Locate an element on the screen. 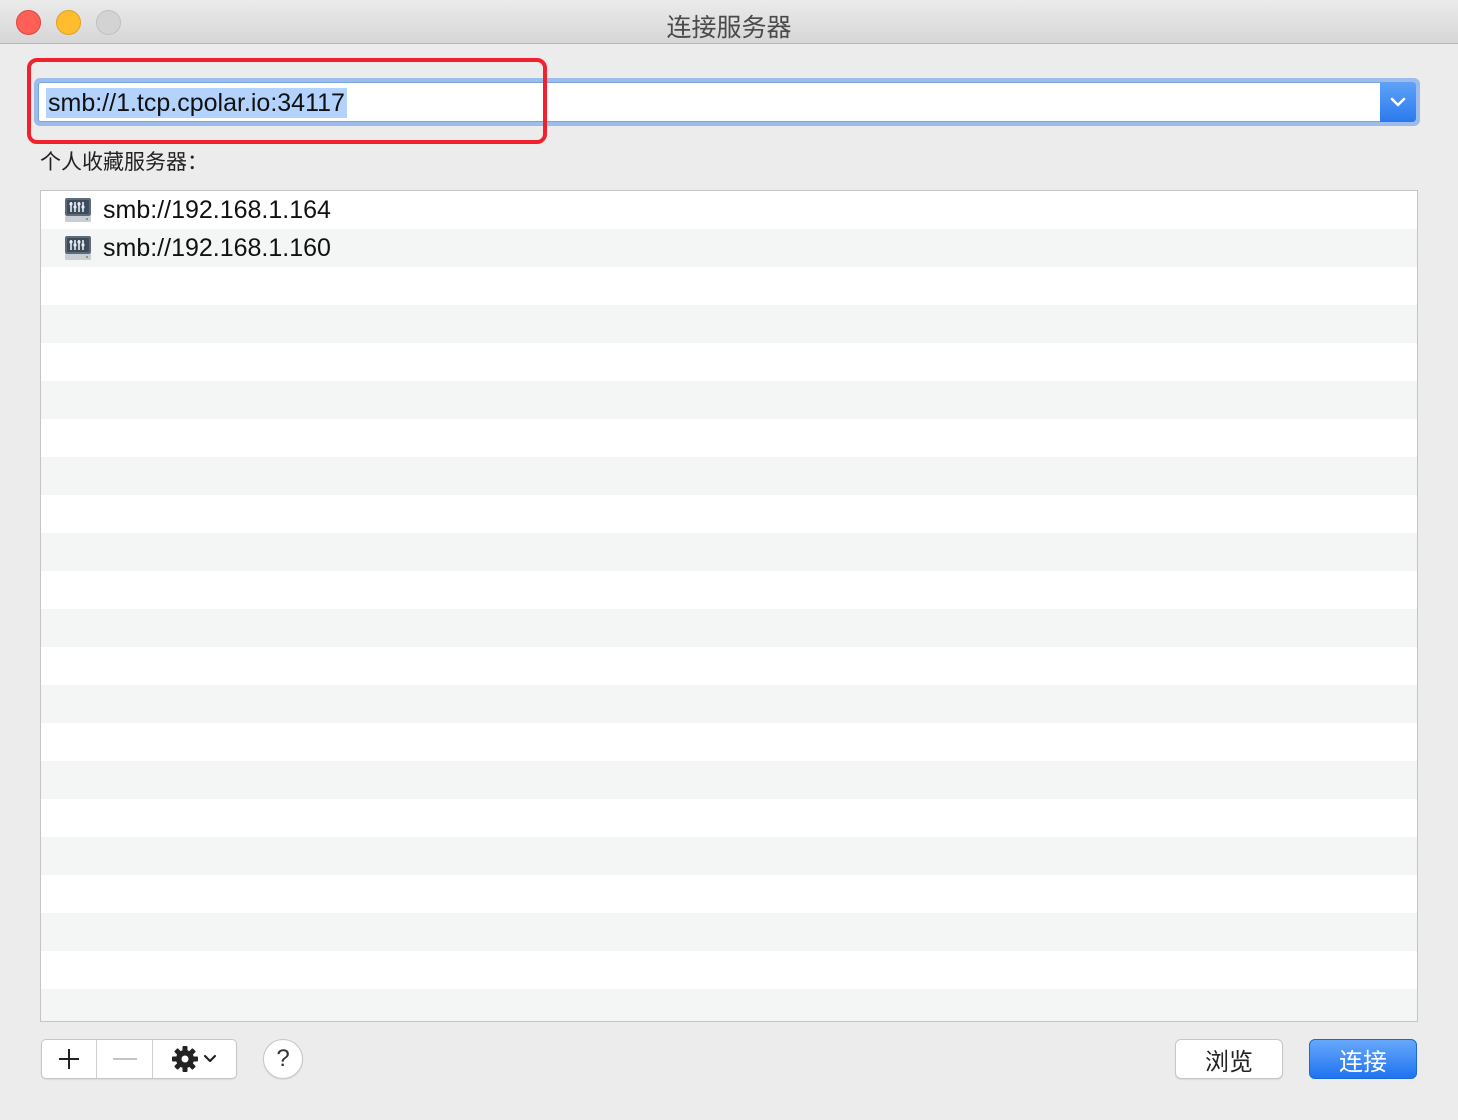  minus-icon is located at coordinates (124, 1059).